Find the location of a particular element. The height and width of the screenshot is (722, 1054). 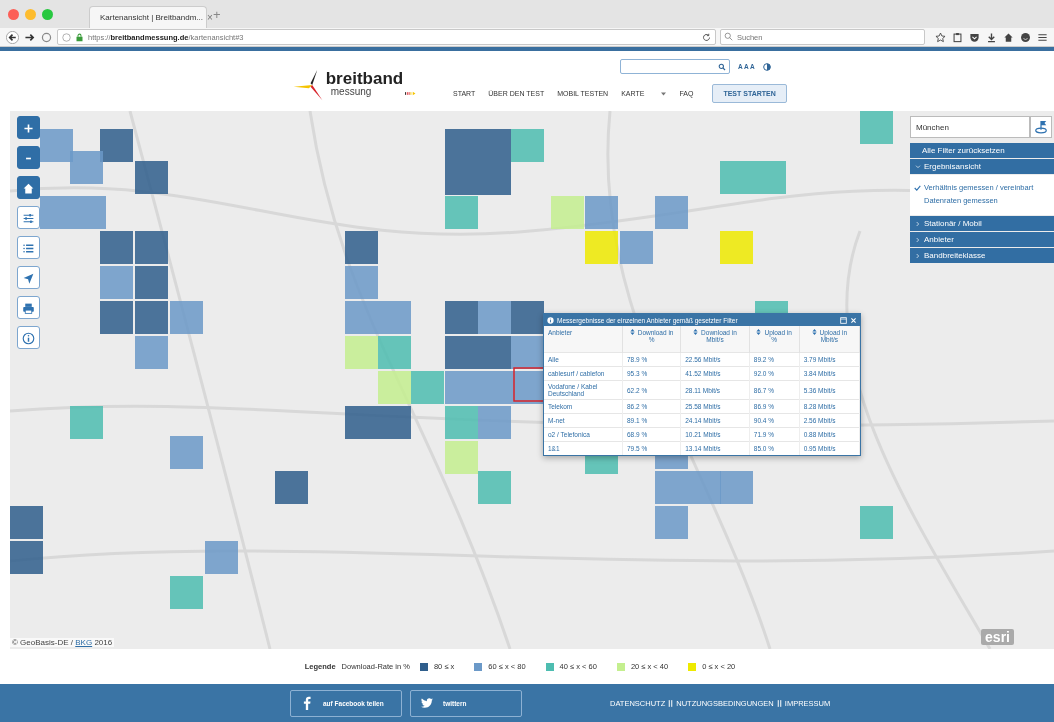

plus-icon is located at coordinates (28, 128).